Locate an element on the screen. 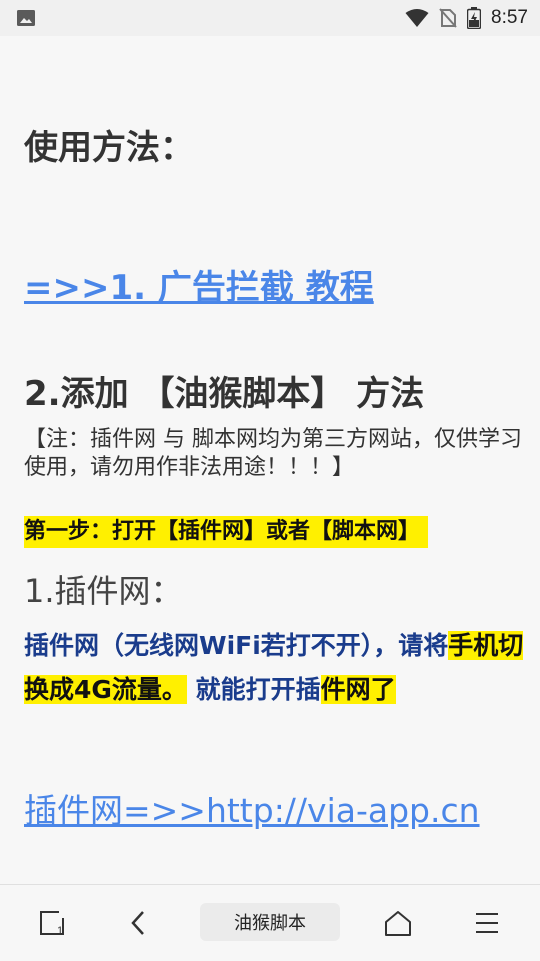 Image resolution: width=540 pixels, height=961 pixels. network-hint: 插件网（无线网WiFi若打不开），请将手机切换成4G流量。 就能打开插件网了 is located at coordinates (274, 668).